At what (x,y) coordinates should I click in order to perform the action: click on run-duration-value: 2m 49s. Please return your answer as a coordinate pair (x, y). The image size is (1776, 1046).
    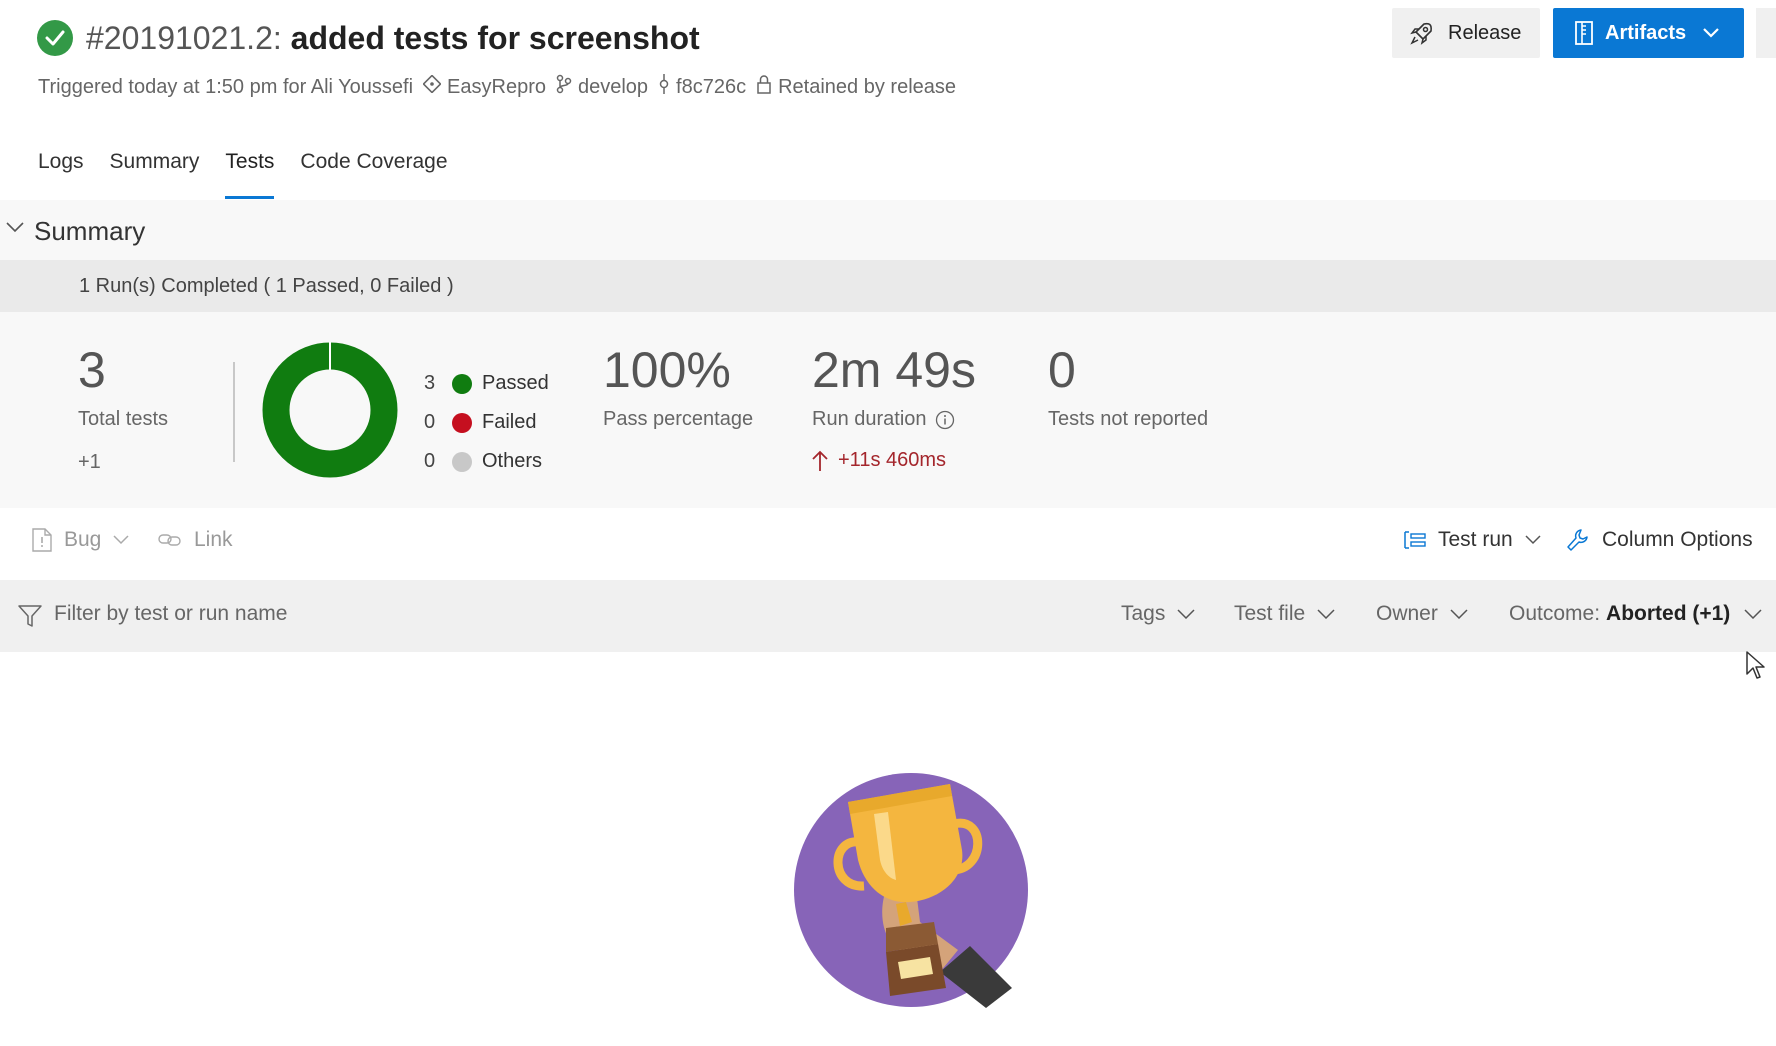
    Looking at the image, I should click on (894, 370).